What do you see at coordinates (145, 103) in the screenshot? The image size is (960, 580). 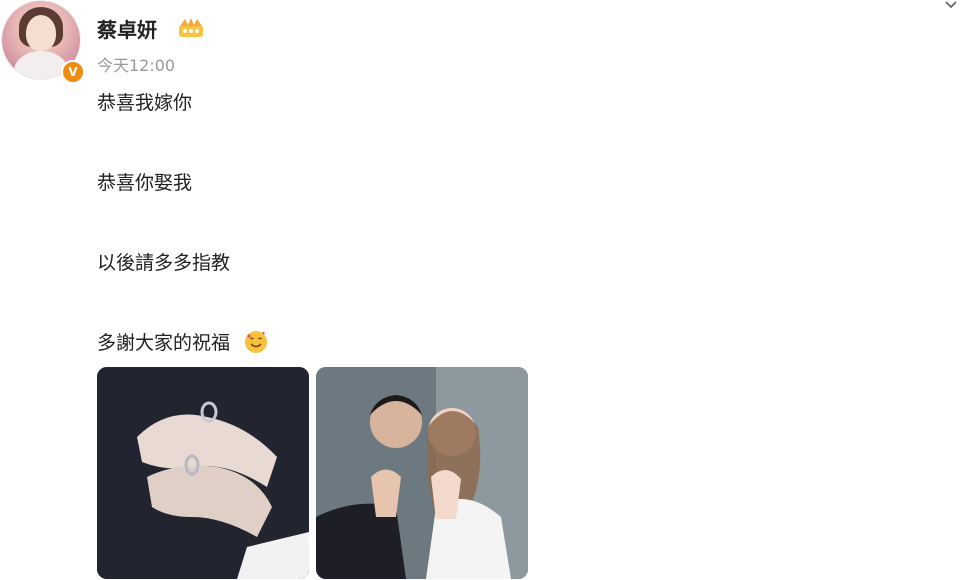 I see `post-line: 恭喜我嫁你` at bounding box center [145, 103].